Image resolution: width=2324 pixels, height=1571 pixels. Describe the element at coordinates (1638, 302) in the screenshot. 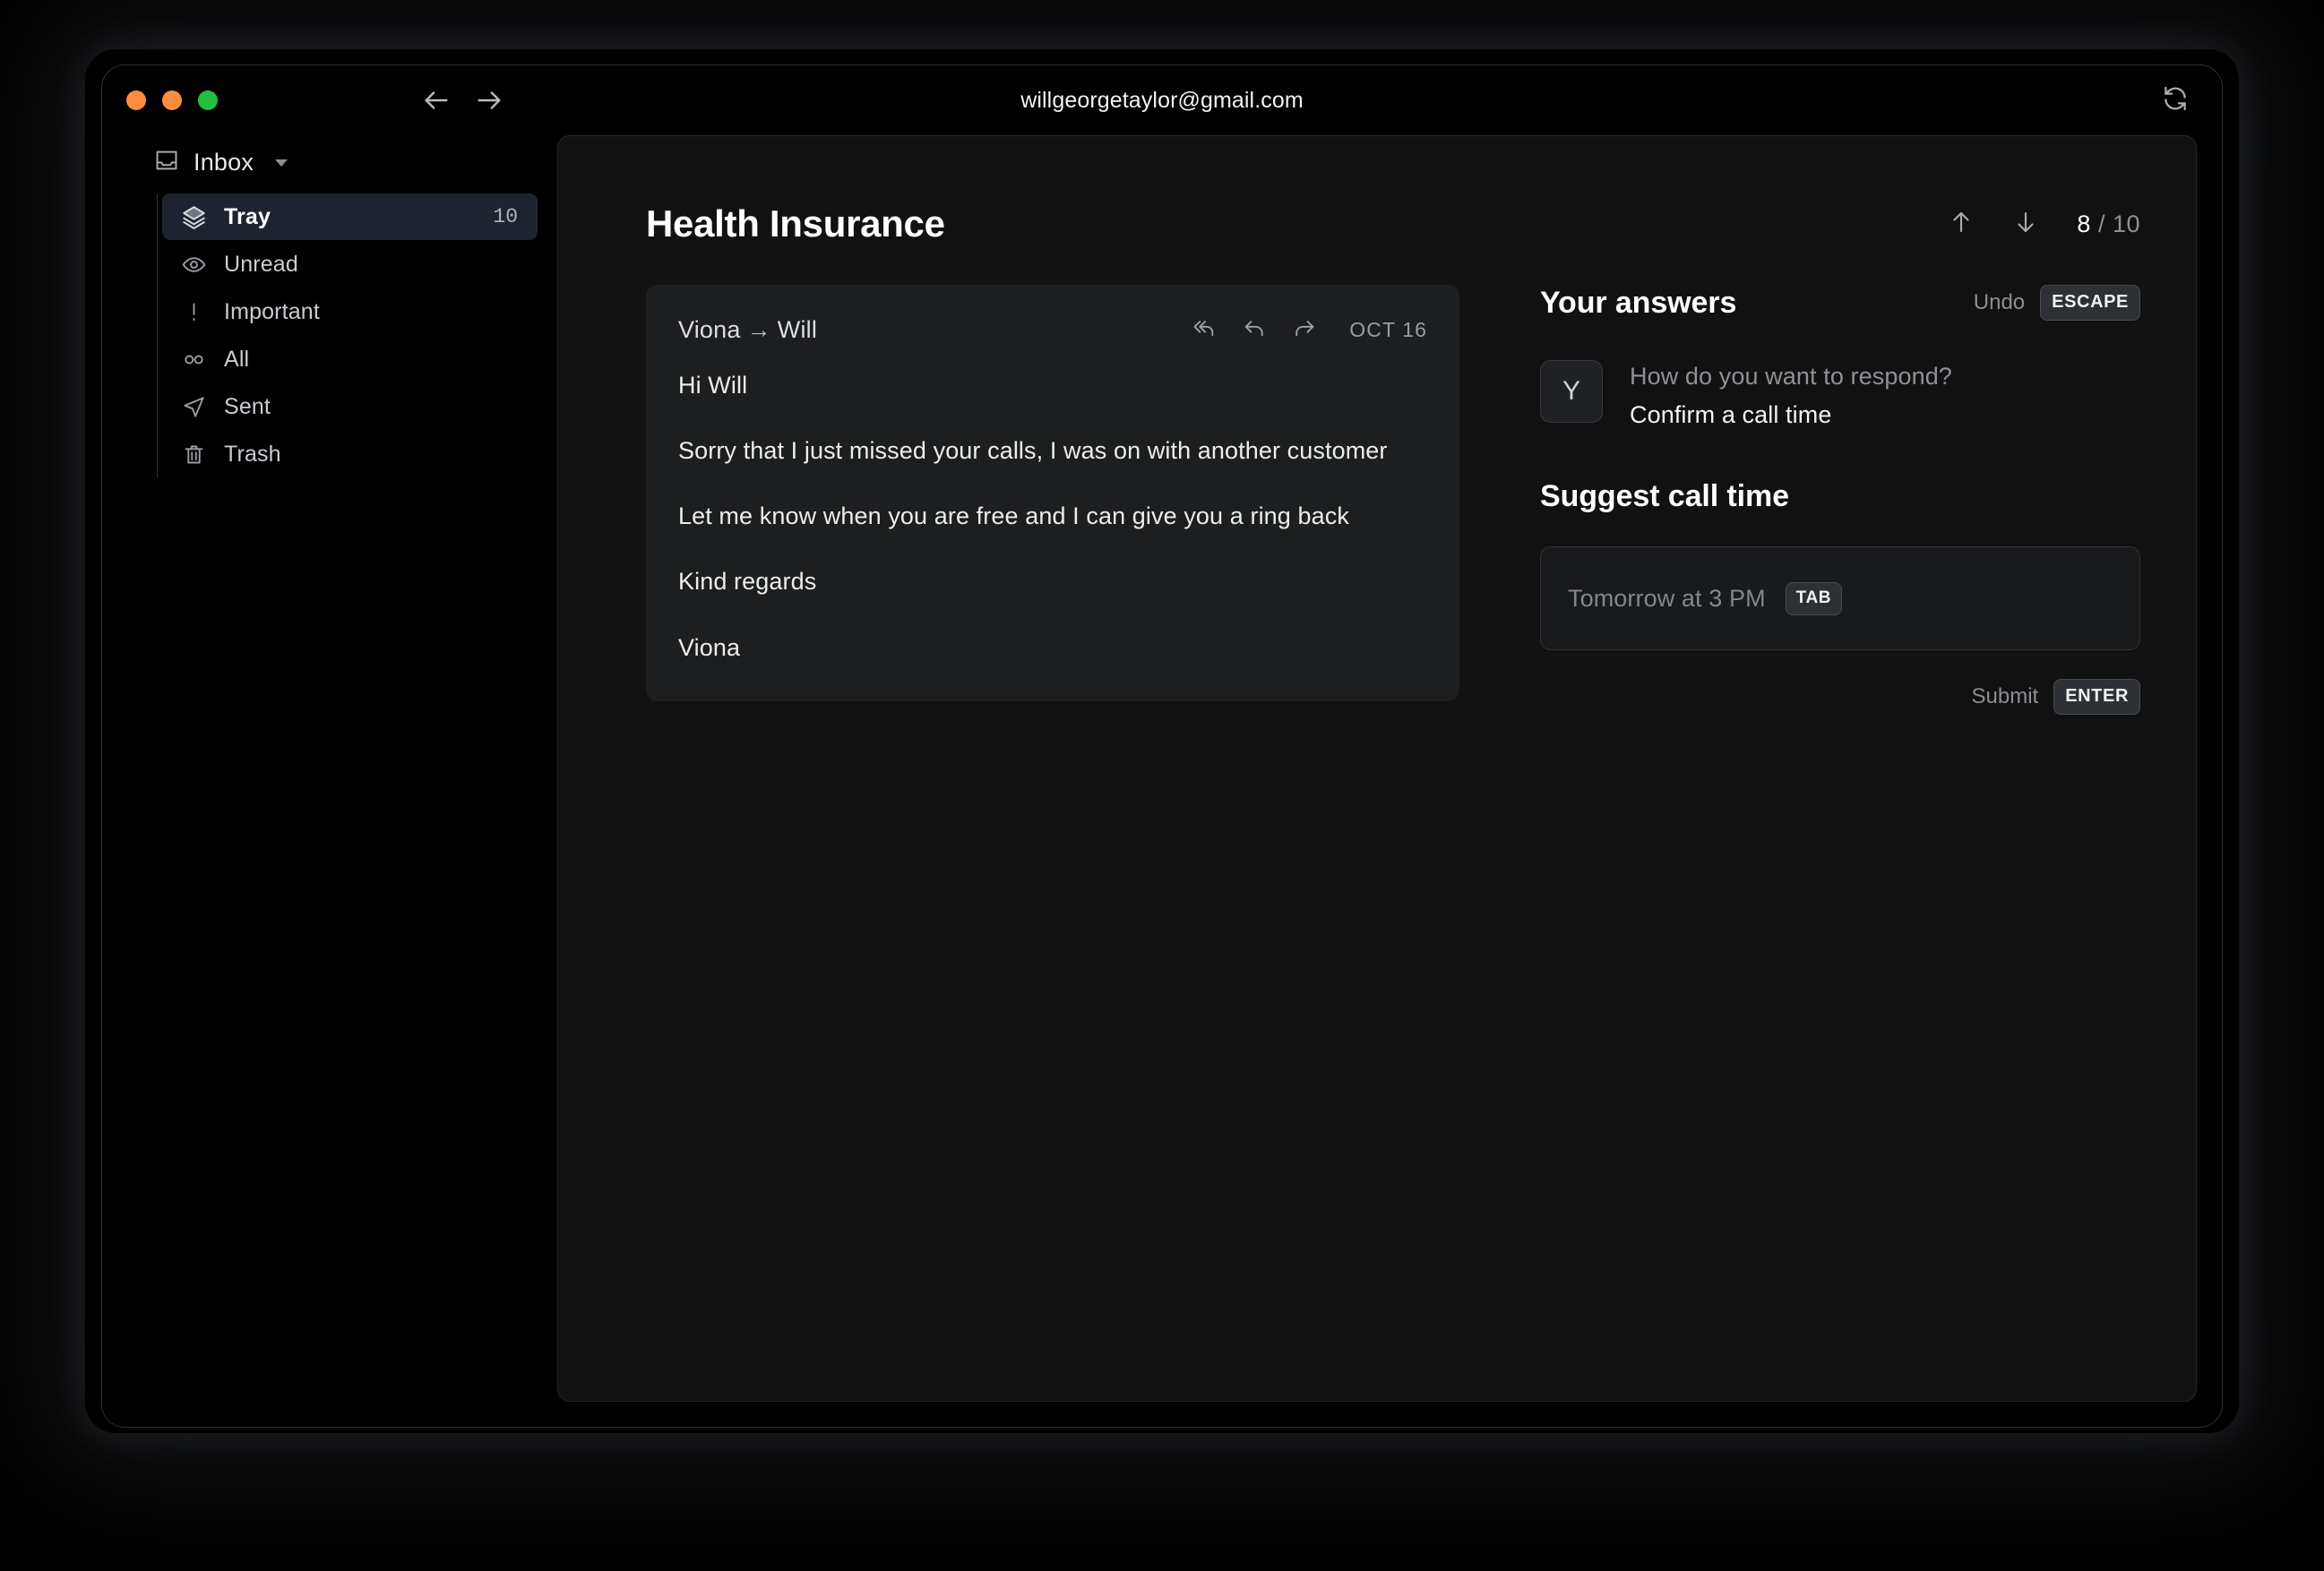

I see `answers-title: Your answers` at that location.